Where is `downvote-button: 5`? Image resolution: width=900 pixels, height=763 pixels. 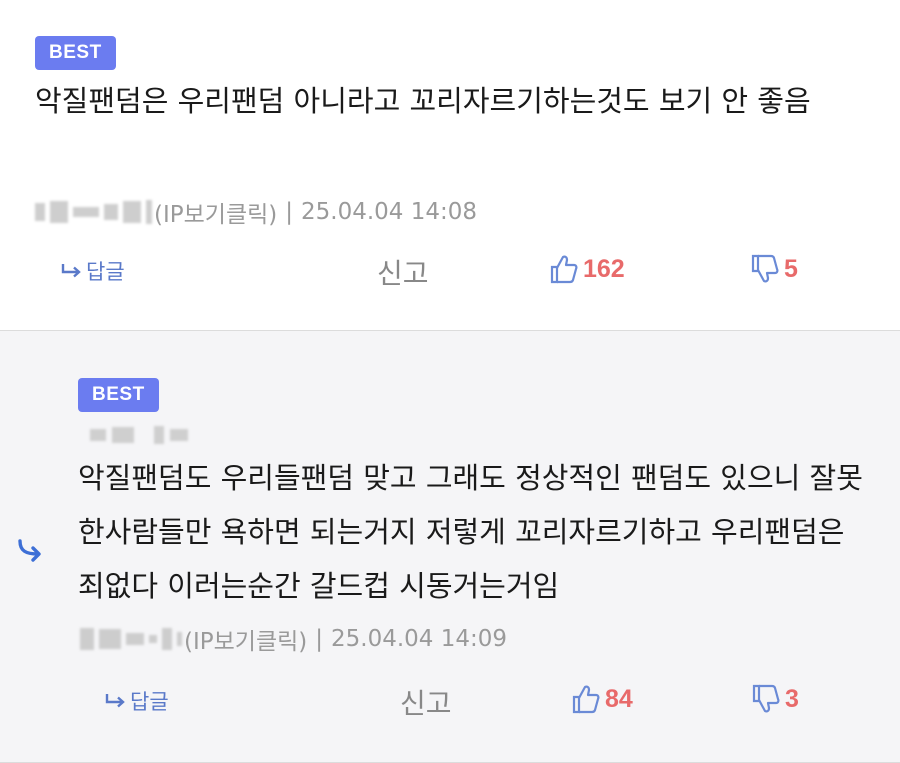 downvote-button: 5 is located at coordinates (774, 269).